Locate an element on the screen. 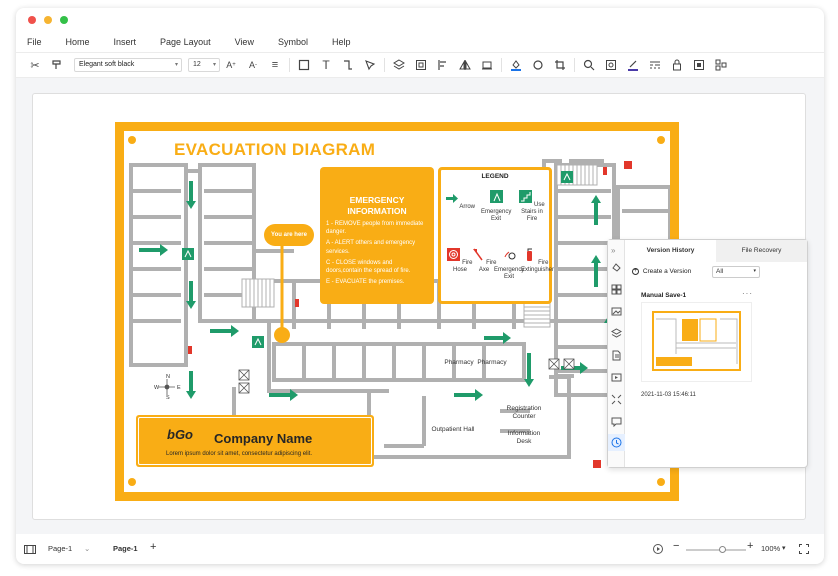  version-entry-name: Manual Save-1 is located at coordinates (664, 295).